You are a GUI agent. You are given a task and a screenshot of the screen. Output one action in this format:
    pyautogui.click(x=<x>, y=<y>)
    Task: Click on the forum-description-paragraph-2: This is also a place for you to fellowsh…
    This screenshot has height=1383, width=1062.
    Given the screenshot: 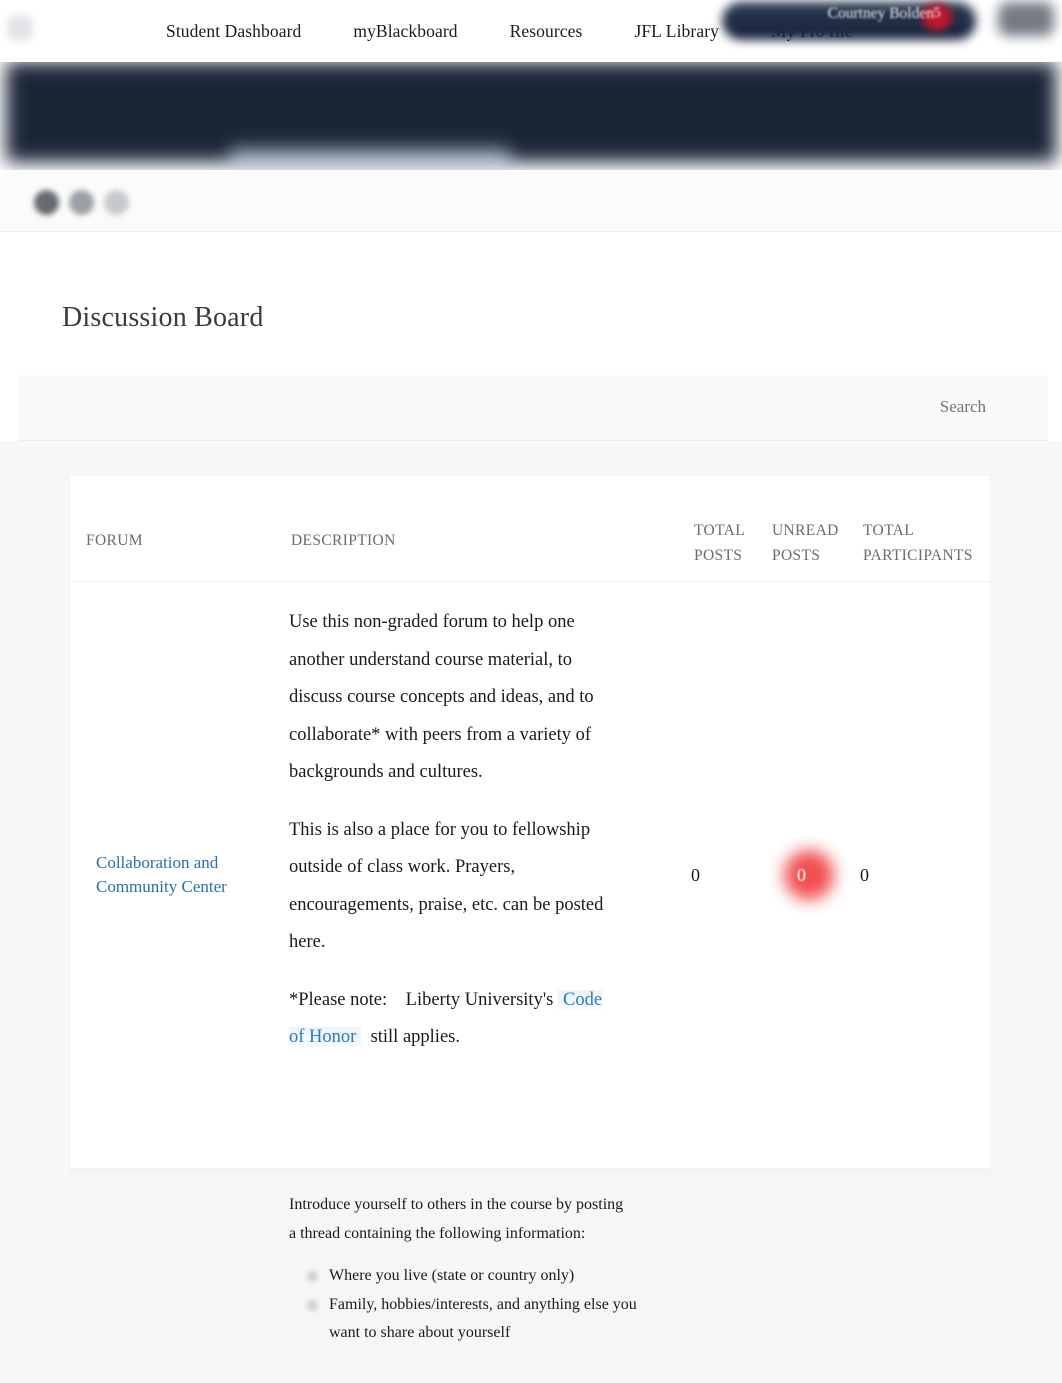 What is the action you would take?
    pyautogui.click(x=446, y=886)
    